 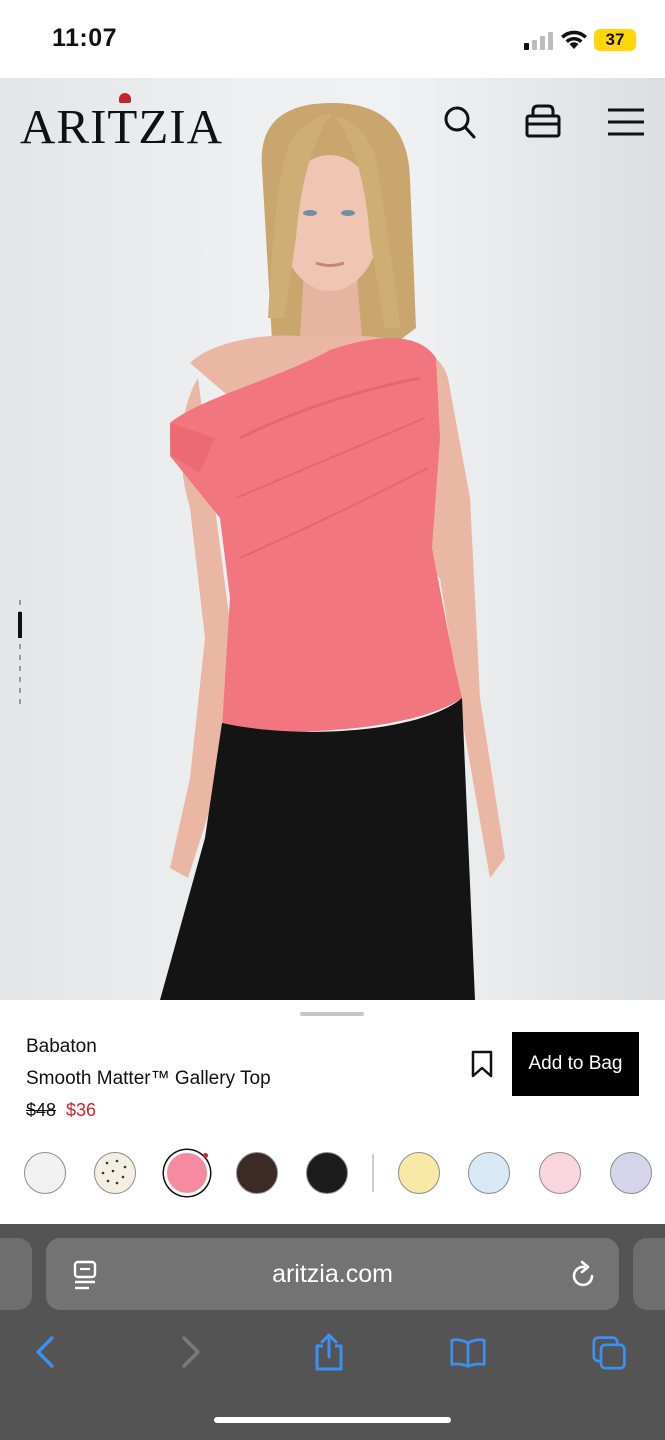 What do you see at coordinates (373, 1173) in the screenshot?
I see `swatch-divider` at bounding box center [373, 1173].